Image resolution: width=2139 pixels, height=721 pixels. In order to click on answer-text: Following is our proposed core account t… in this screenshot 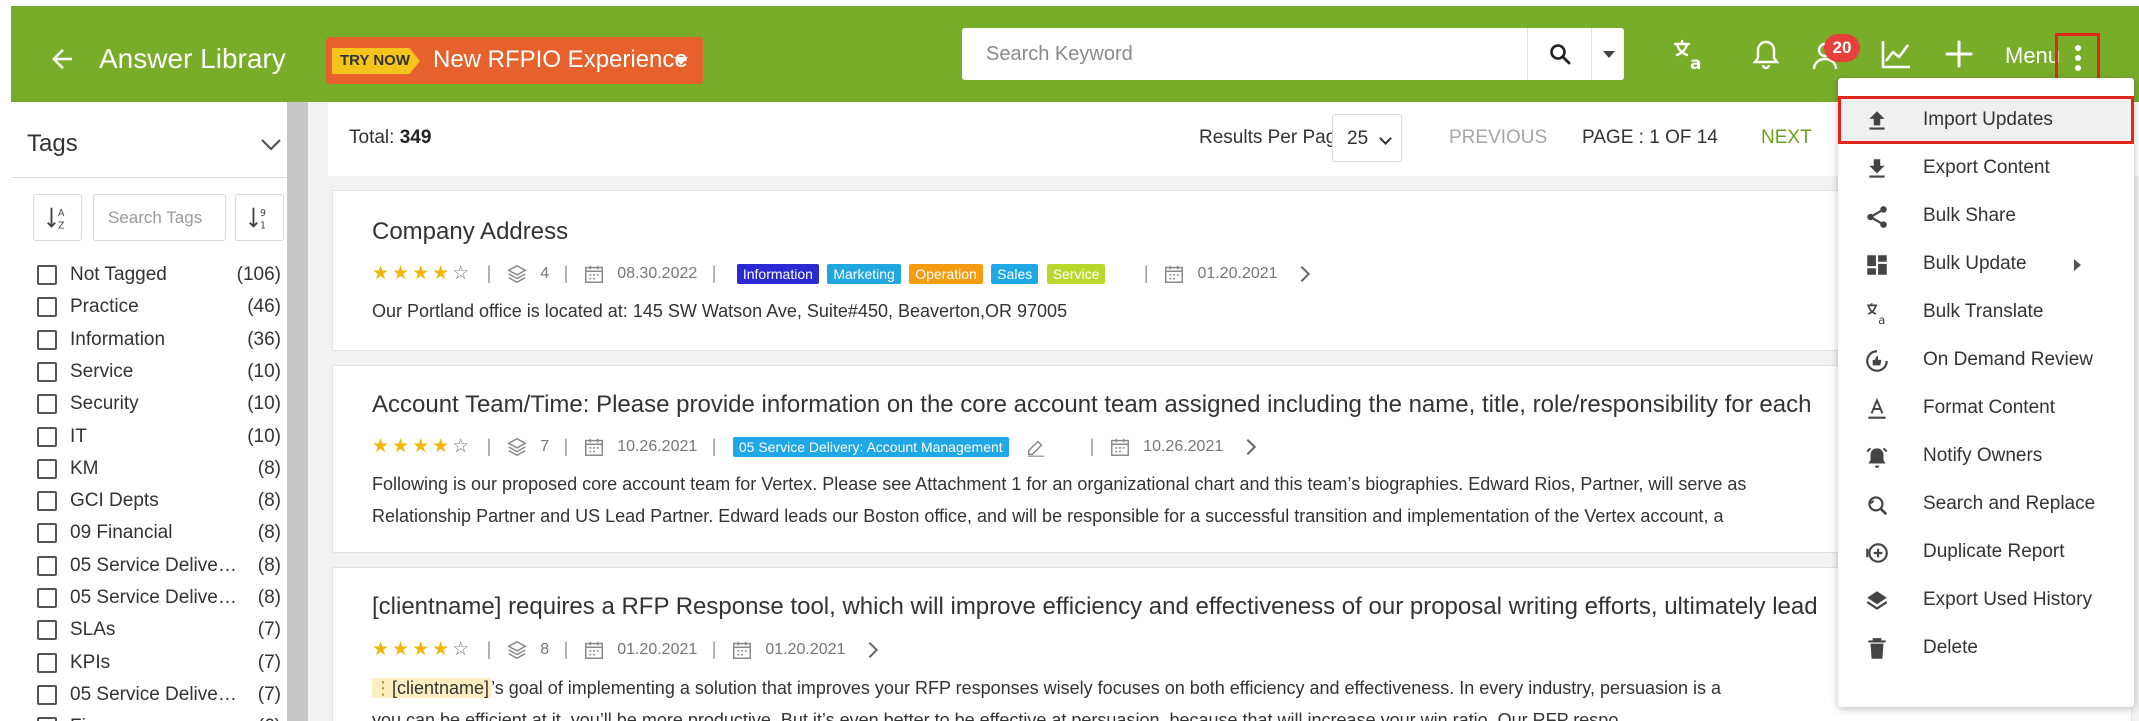, I will do `click(1059, 484)`.